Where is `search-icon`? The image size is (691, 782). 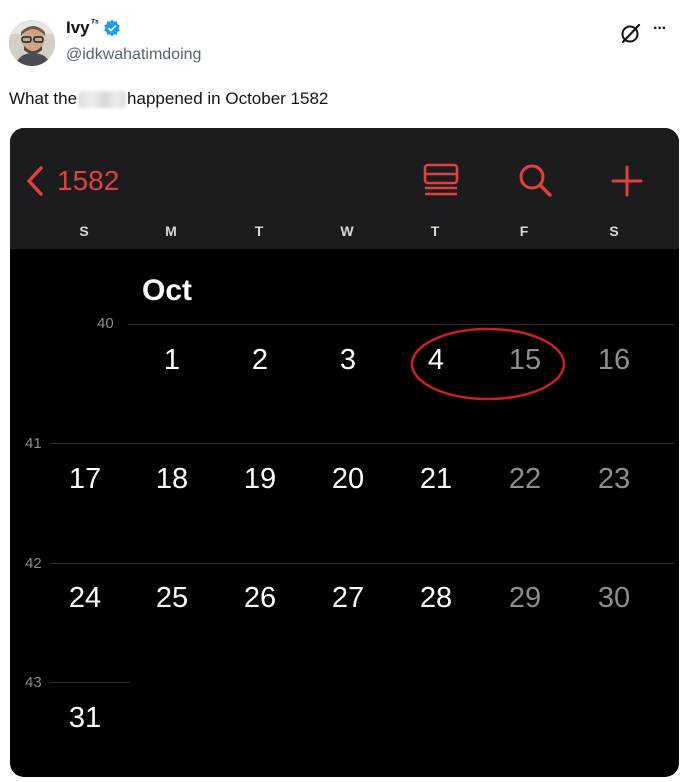 search-icon is located at coordinates (535, 181).